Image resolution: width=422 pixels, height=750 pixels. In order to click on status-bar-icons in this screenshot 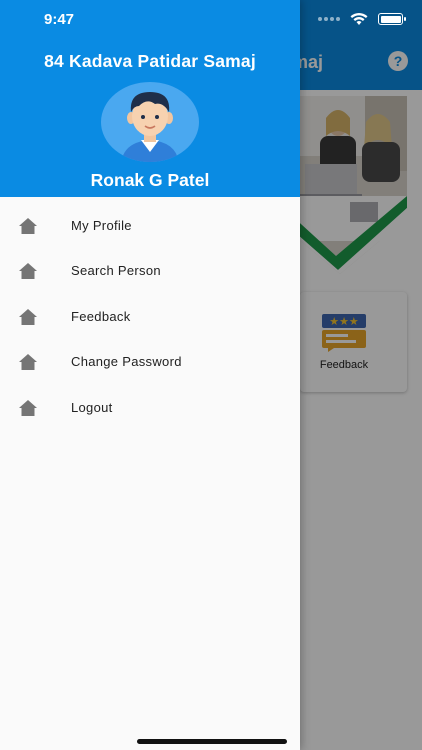, I will do `click(362, 19)`.